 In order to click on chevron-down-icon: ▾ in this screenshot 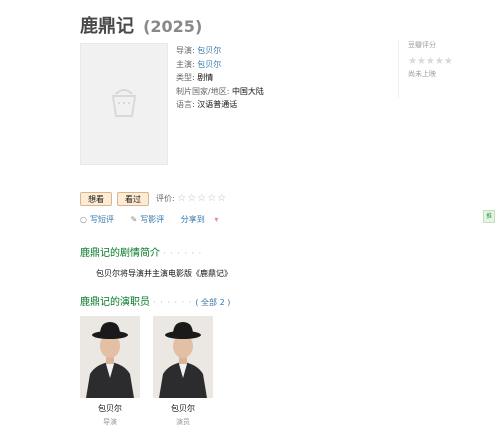, I will do `click(216, 219)`.